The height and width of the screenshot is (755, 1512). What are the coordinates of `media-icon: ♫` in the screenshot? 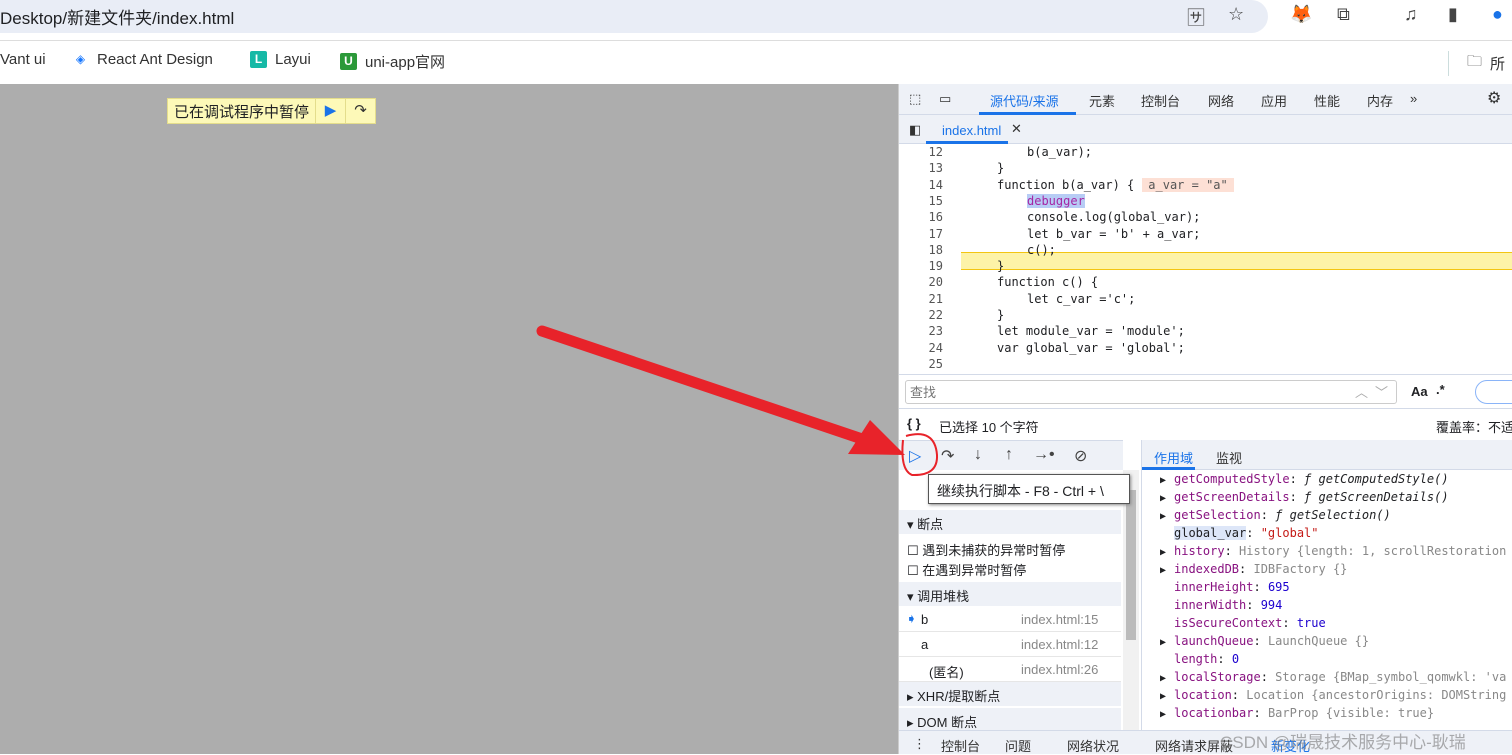 It's located at (1411, 14).